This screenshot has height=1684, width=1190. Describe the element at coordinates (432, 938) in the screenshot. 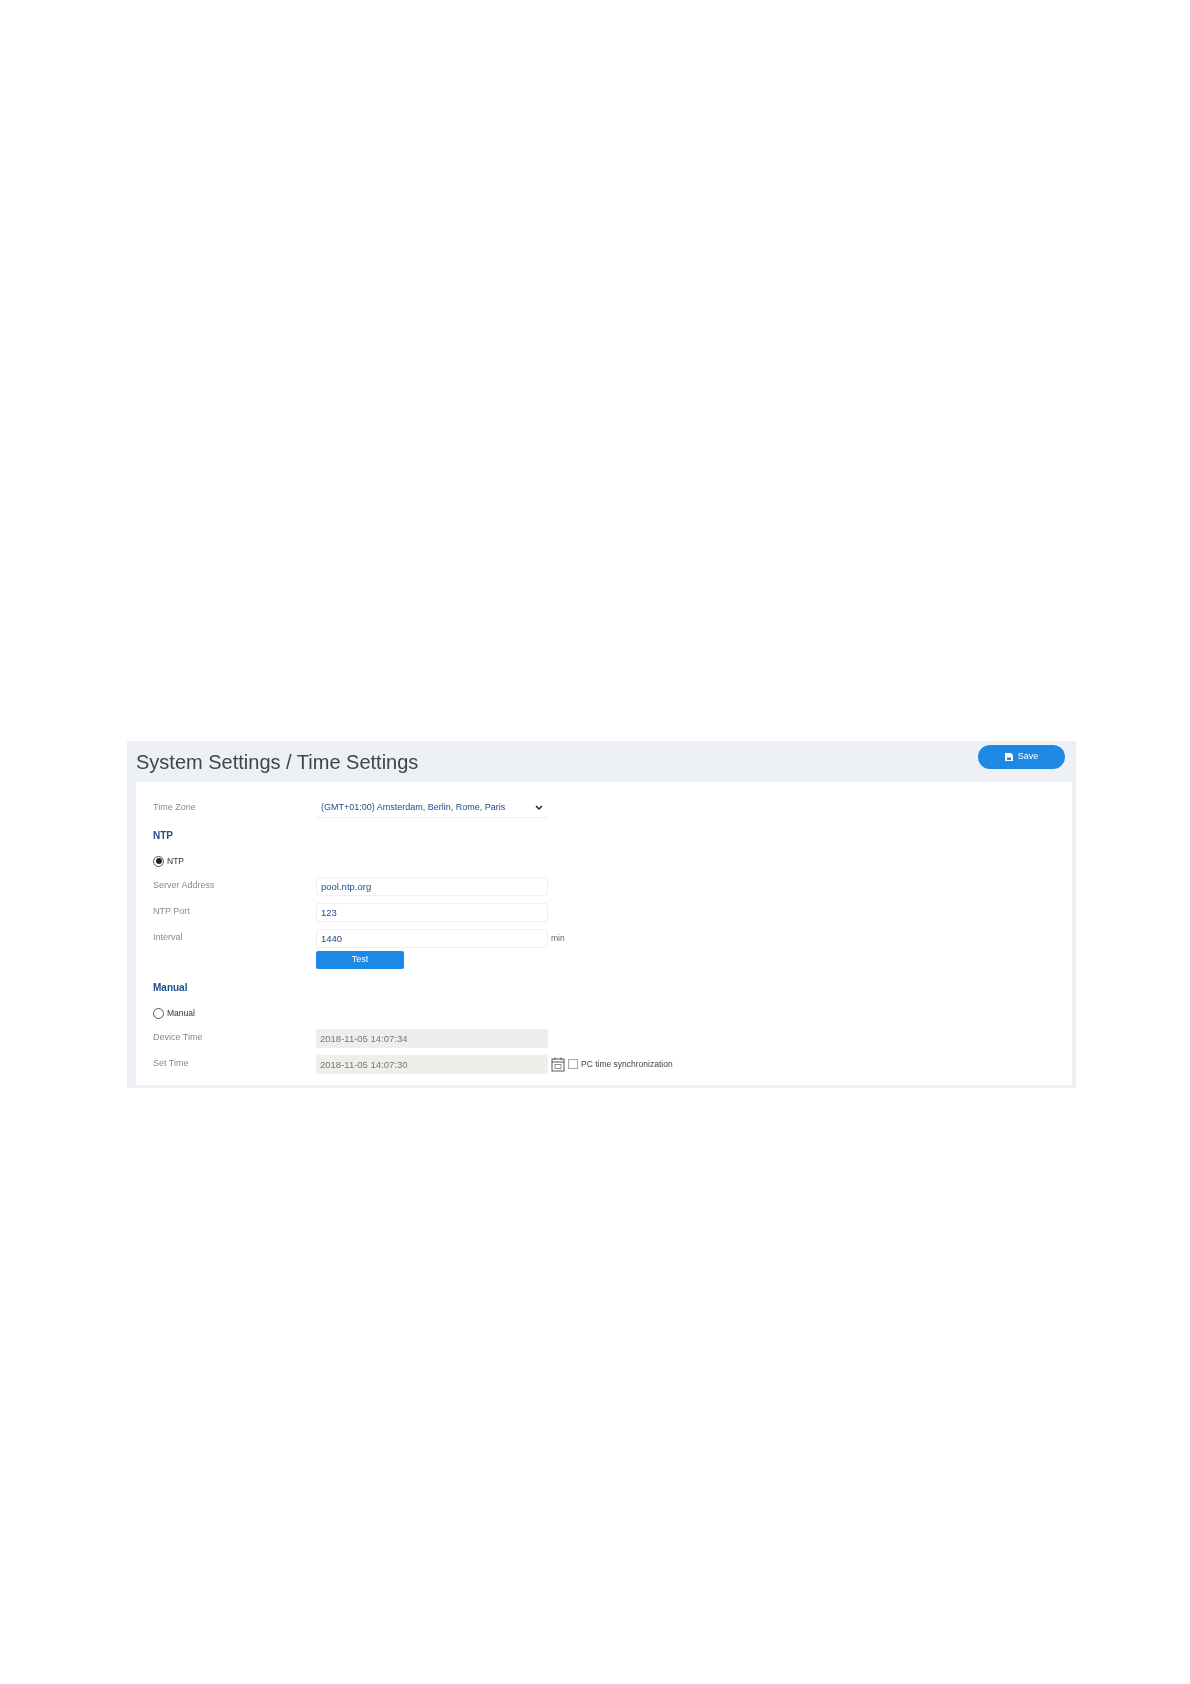

I see `text-field: 1440` at that location.